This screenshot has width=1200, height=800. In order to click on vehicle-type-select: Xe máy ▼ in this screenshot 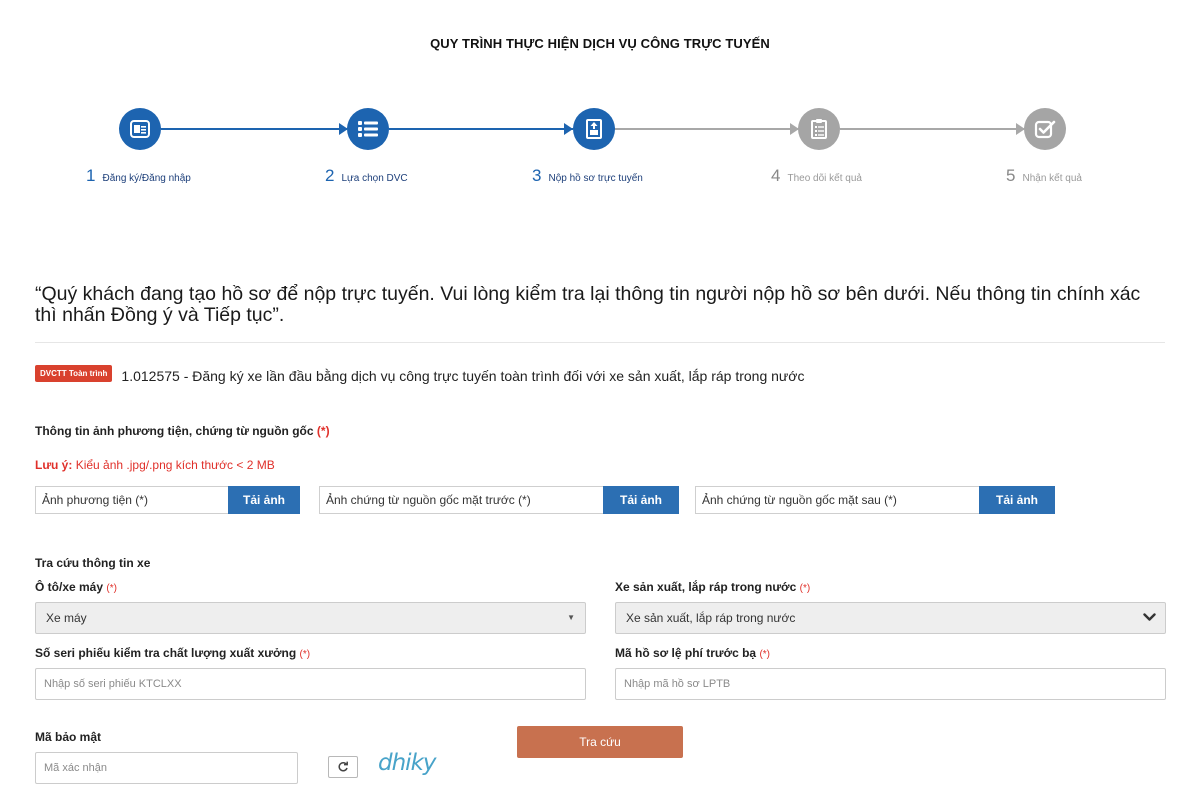, I will do `click(310, 618)`.